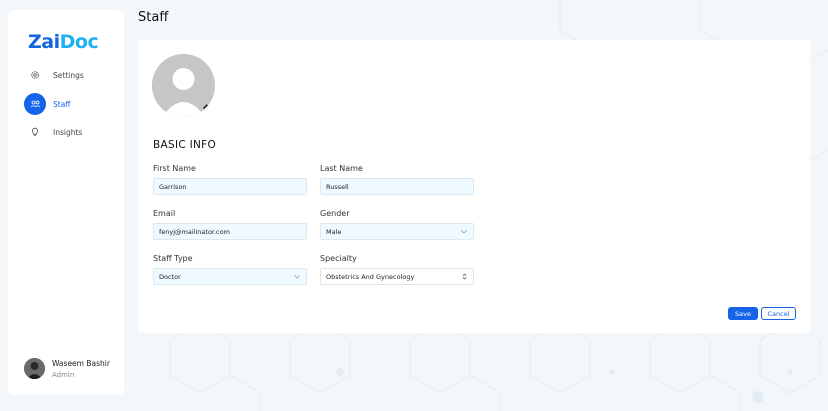  I want to click on email-field: fenyj@mailinator.com, so click(230, 231).